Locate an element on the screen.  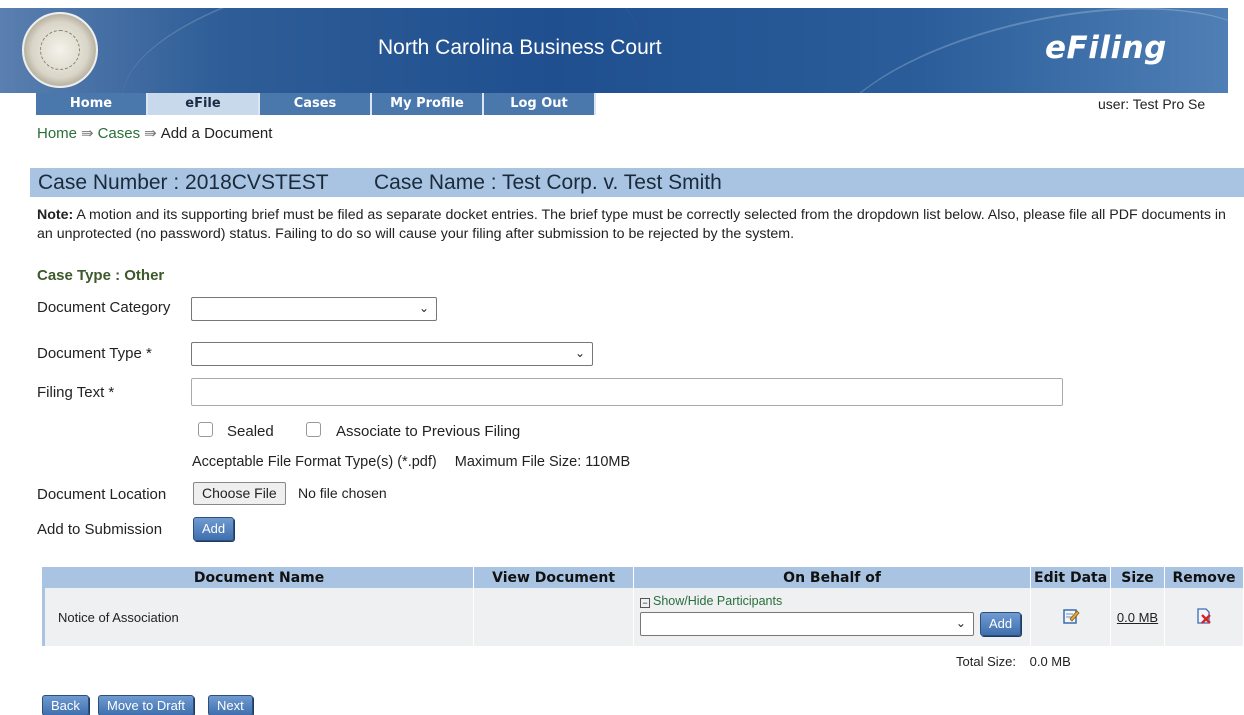
tab-log-out: Log Out is located at coordinates (540, 104).